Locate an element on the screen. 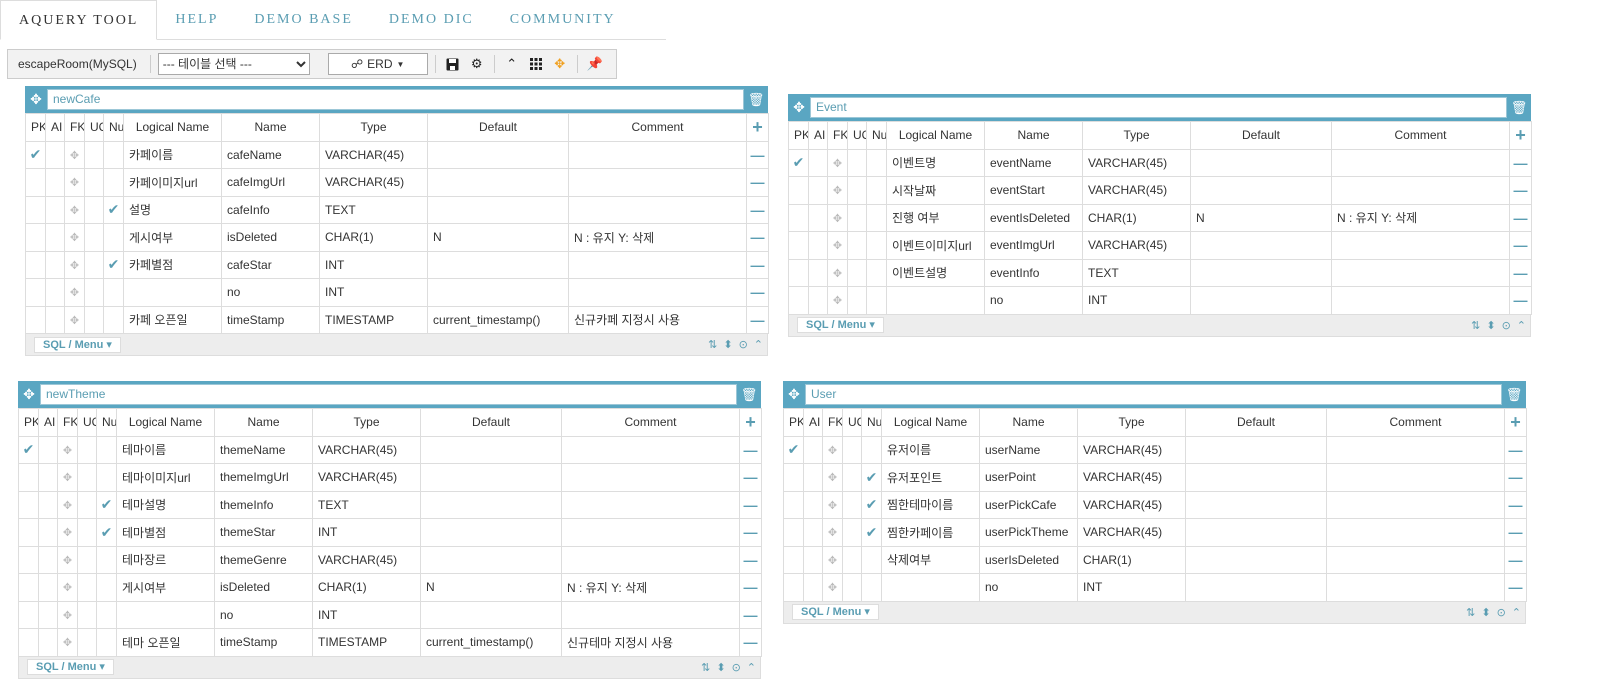  comment-icon: ⊙ is located at coordinates (1506, 325).